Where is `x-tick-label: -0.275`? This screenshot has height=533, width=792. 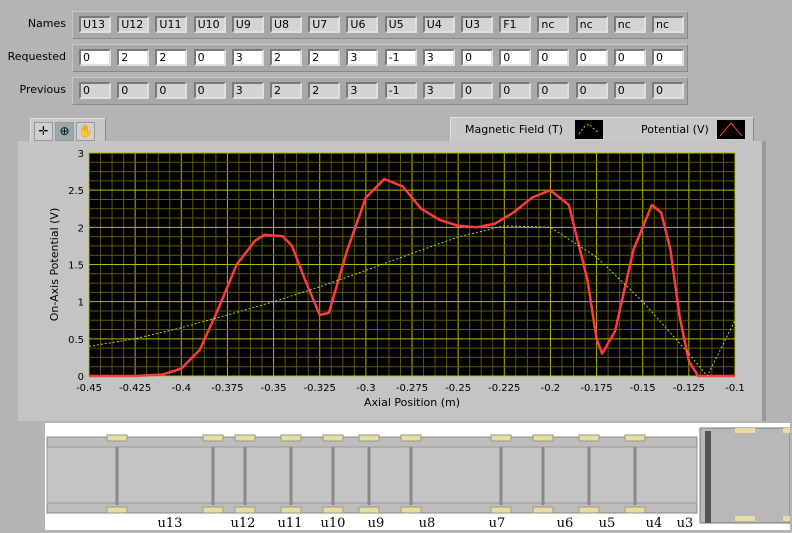
x-tick-label: -0.275 is located at coordinates (412, 388).